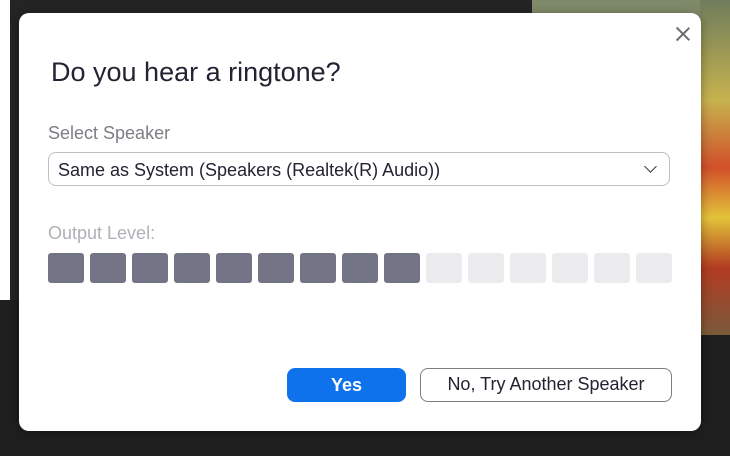 Image resolution: width=730 pixels, height=456 pixels. I want to click on dialog-title: Do you hear a ringtone?, so click(196, 72).